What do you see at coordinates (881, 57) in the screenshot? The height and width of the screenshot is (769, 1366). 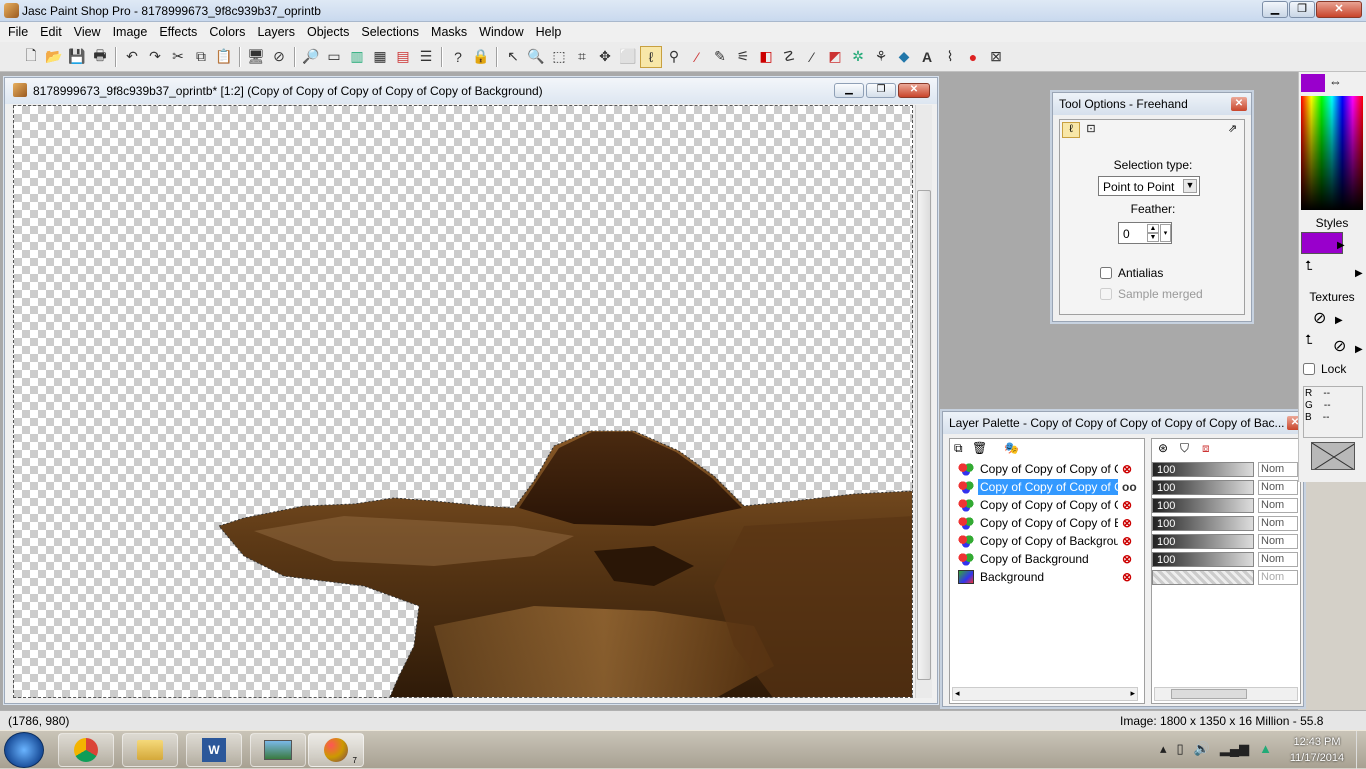 I see `airbrush-icon: ⚘` at bounding box center [881, 57].